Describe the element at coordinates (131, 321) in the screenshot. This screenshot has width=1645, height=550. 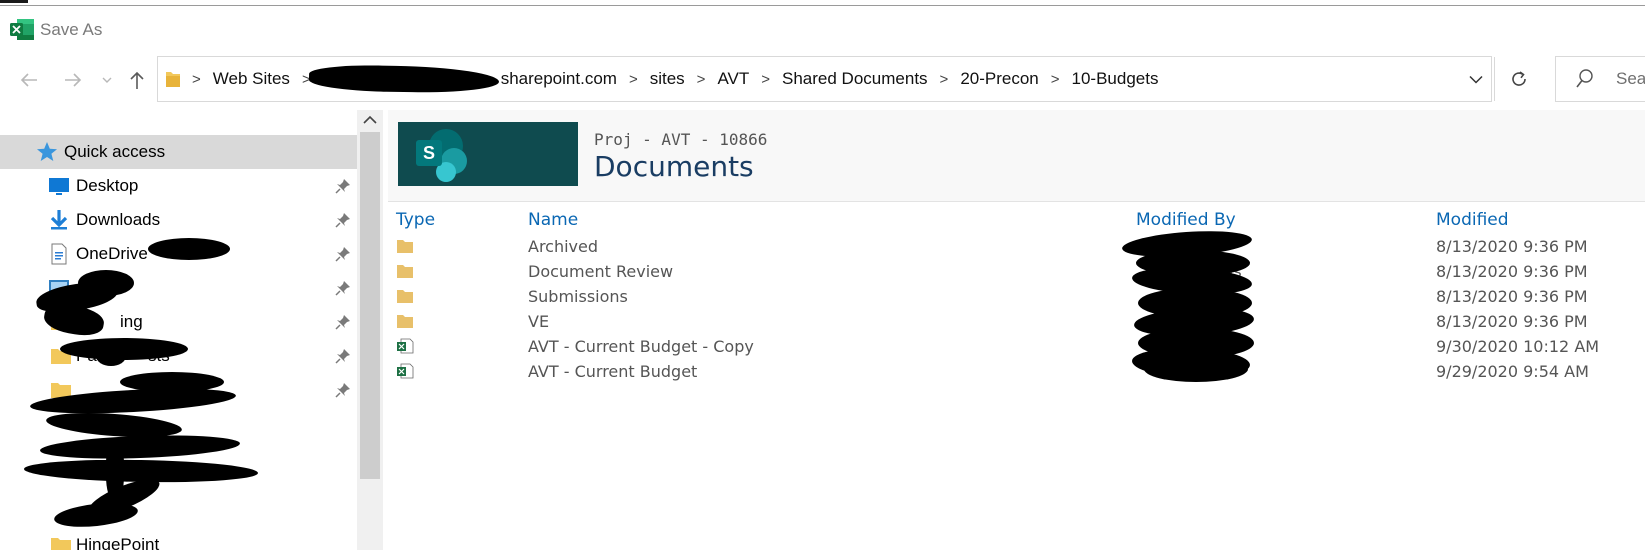
I see `sidebar-item-label: ing` at that location.